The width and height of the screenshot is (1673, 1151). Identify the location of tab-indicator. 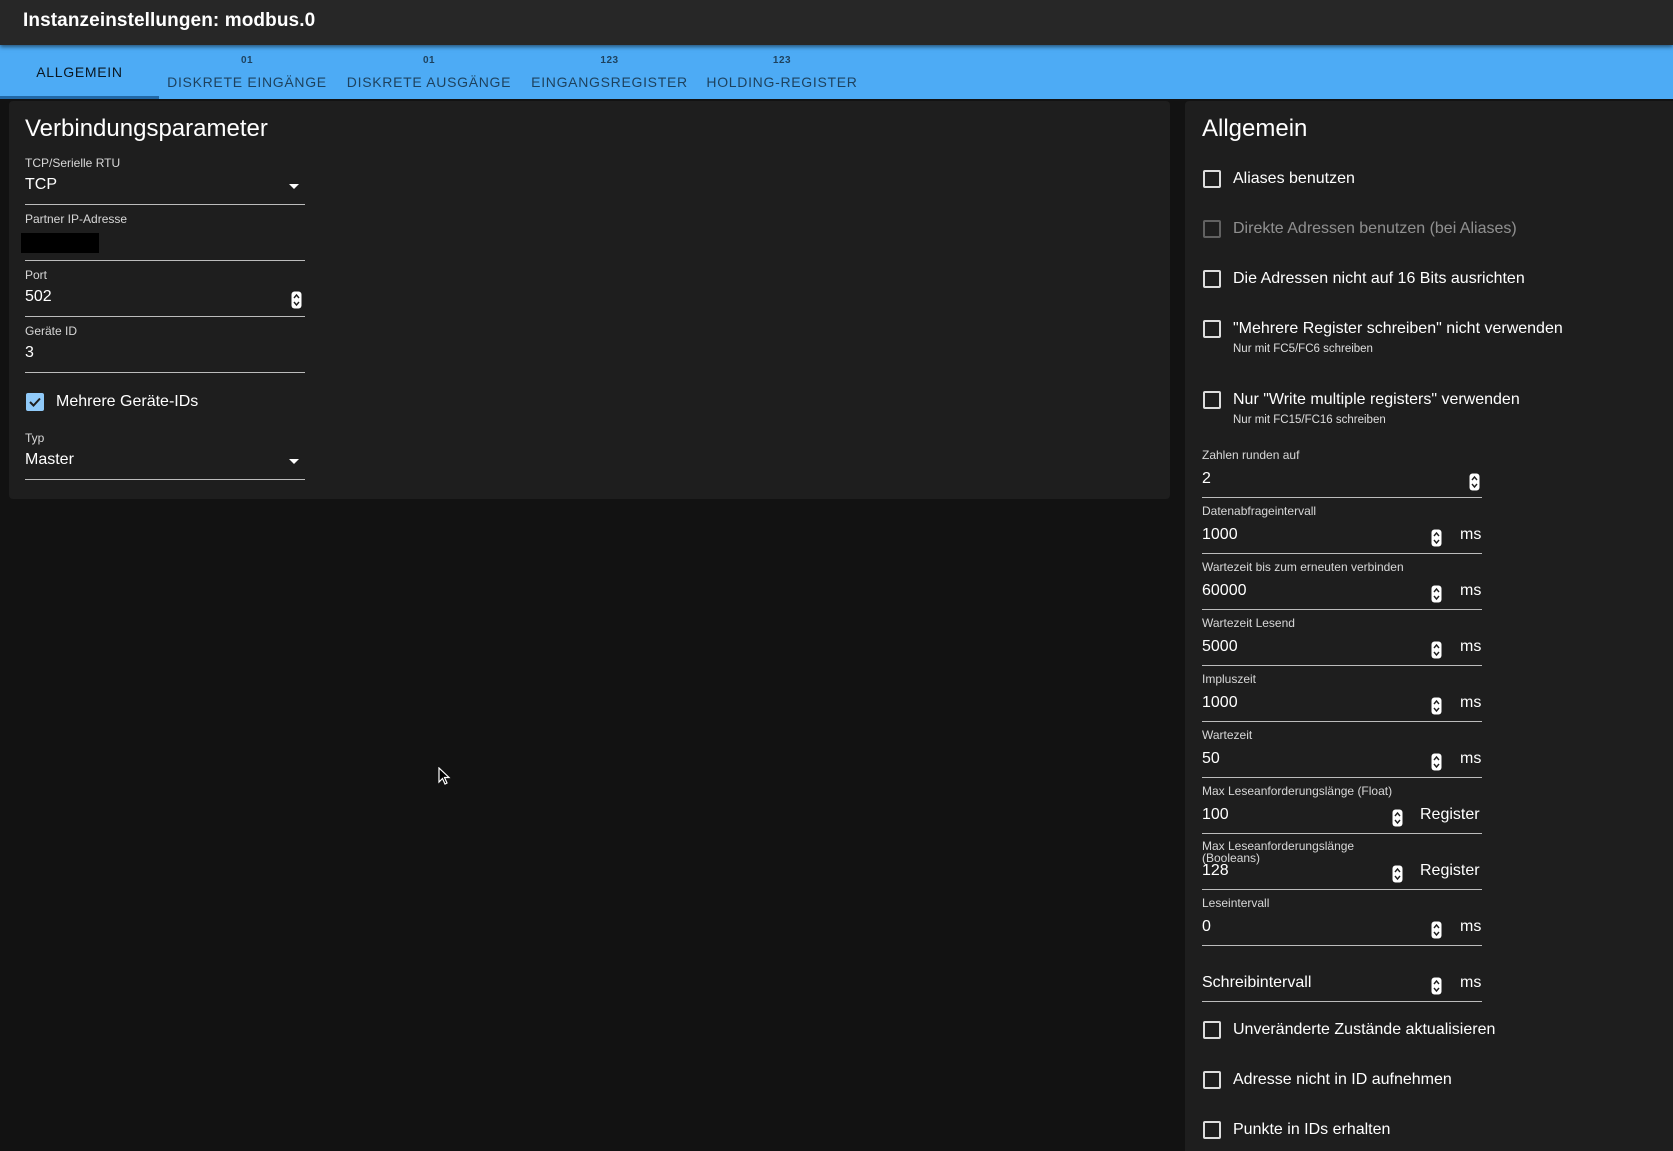
(79, 97).